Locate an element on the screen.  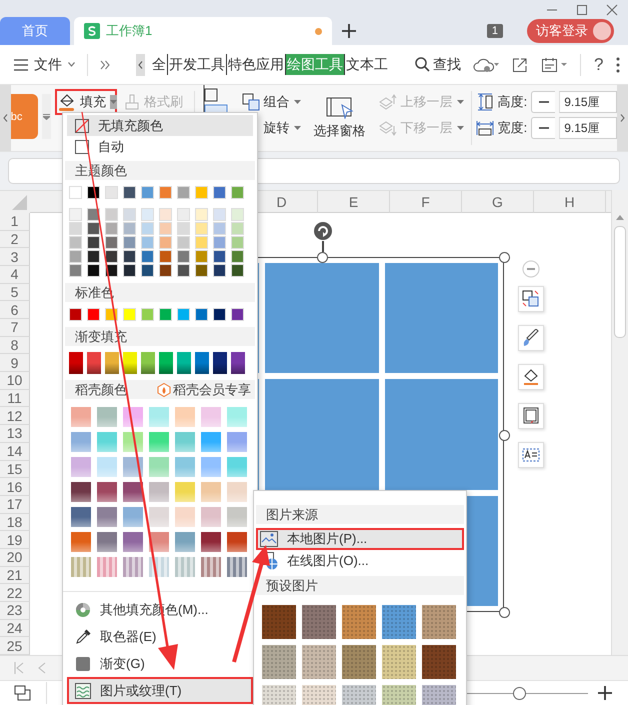
tab-count-badge: 1 is located at coordinates (494, 31).